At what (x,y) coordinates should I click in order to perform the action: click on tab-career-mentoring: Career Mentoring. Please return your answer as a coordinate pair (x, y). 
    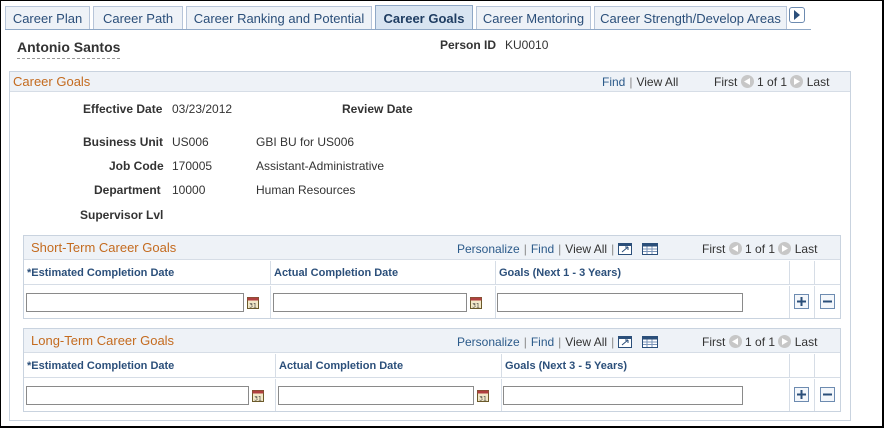
    Looking at the image, I should click on (533, 17).